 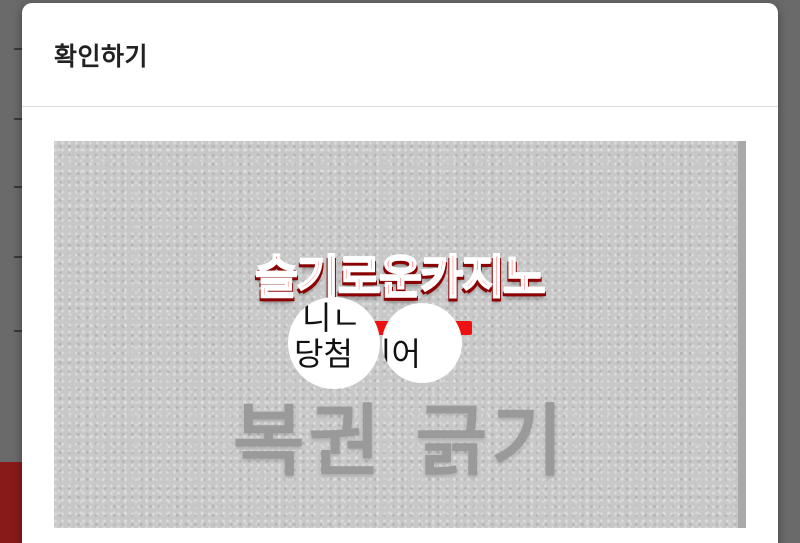 I want to click on revealed-text: 니ㄴ, so click(x=331, y=318).